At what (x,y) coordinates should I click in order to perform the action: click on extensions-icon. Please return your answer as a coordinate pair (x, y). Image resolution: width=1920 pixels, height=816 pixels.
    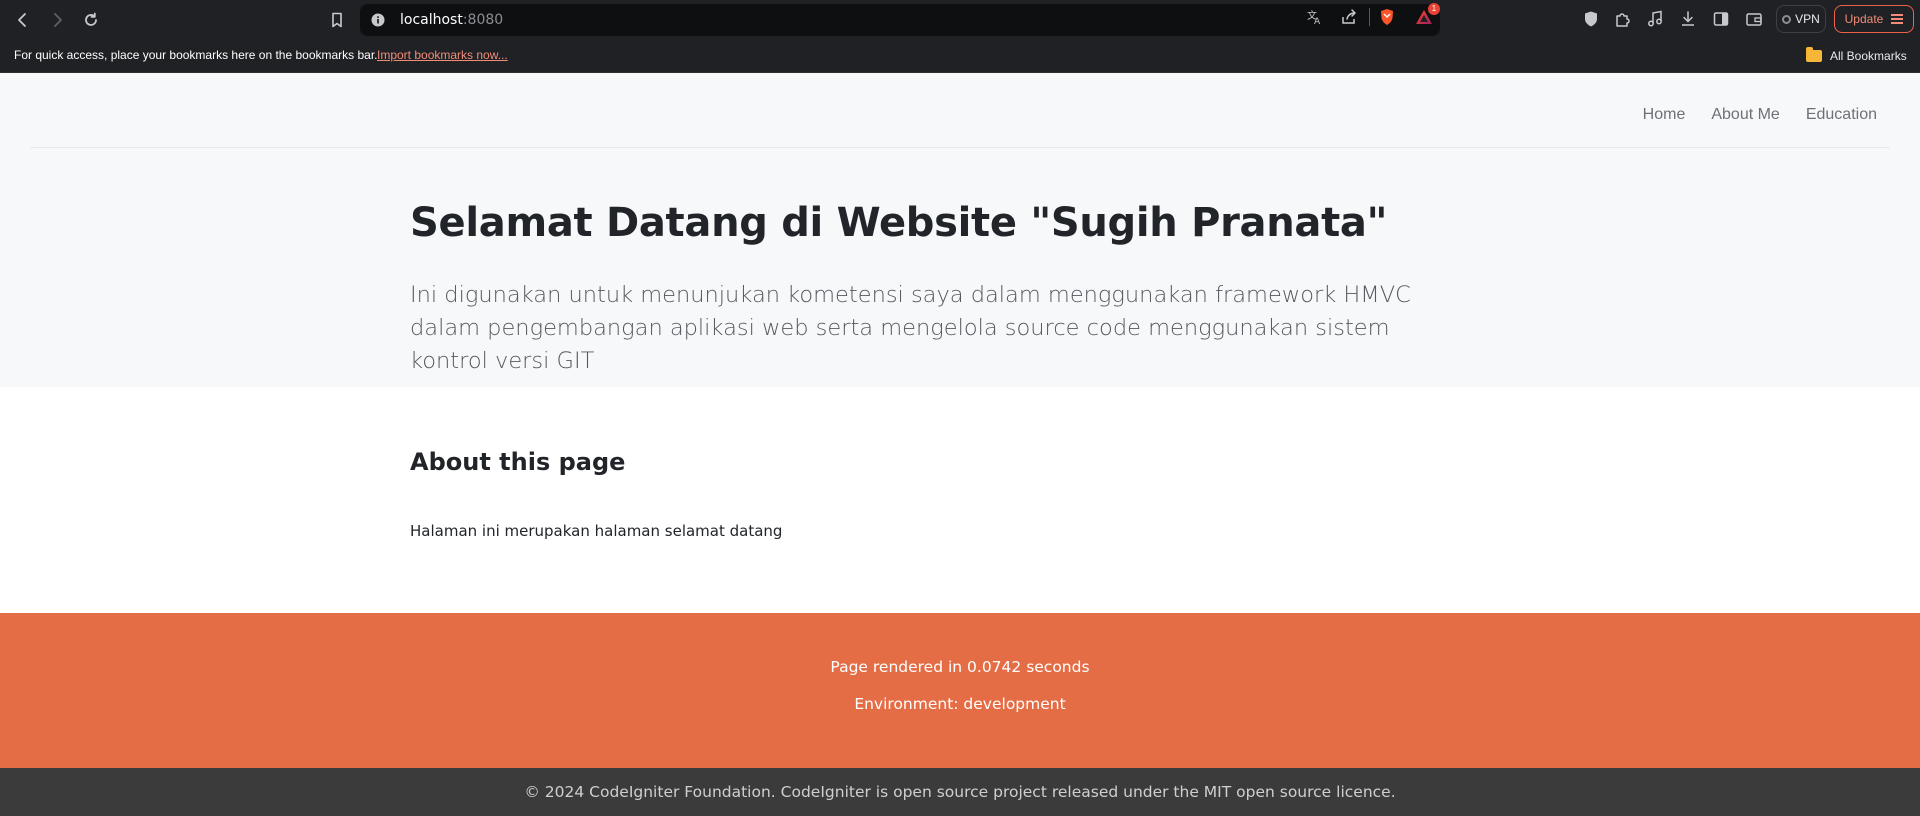
    Looking at the image, I should click on (1623, 19).